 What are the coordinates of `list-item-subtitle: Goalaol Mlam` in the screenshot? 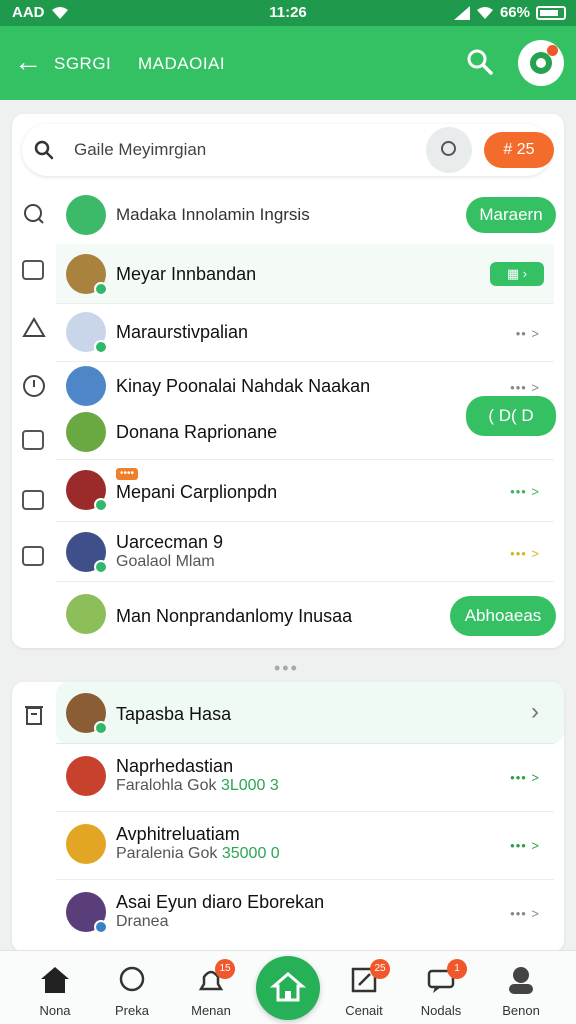 It's located at (165, 561).